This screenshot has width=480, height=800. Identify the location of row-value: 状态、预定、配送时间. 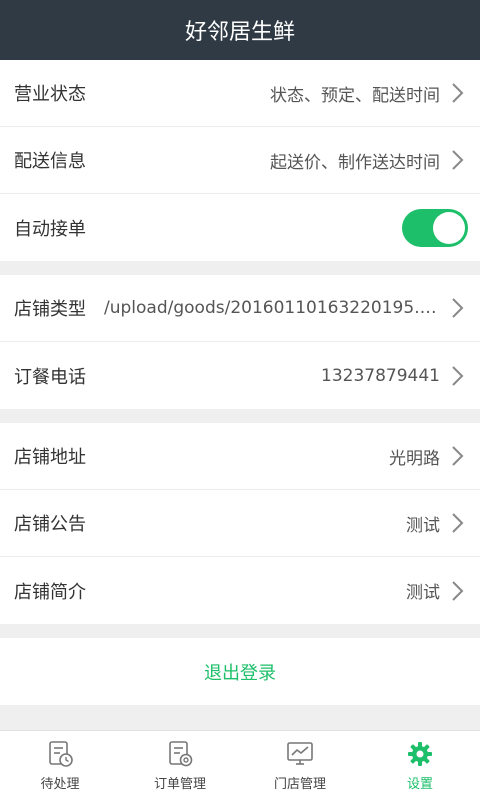
(355, 95).